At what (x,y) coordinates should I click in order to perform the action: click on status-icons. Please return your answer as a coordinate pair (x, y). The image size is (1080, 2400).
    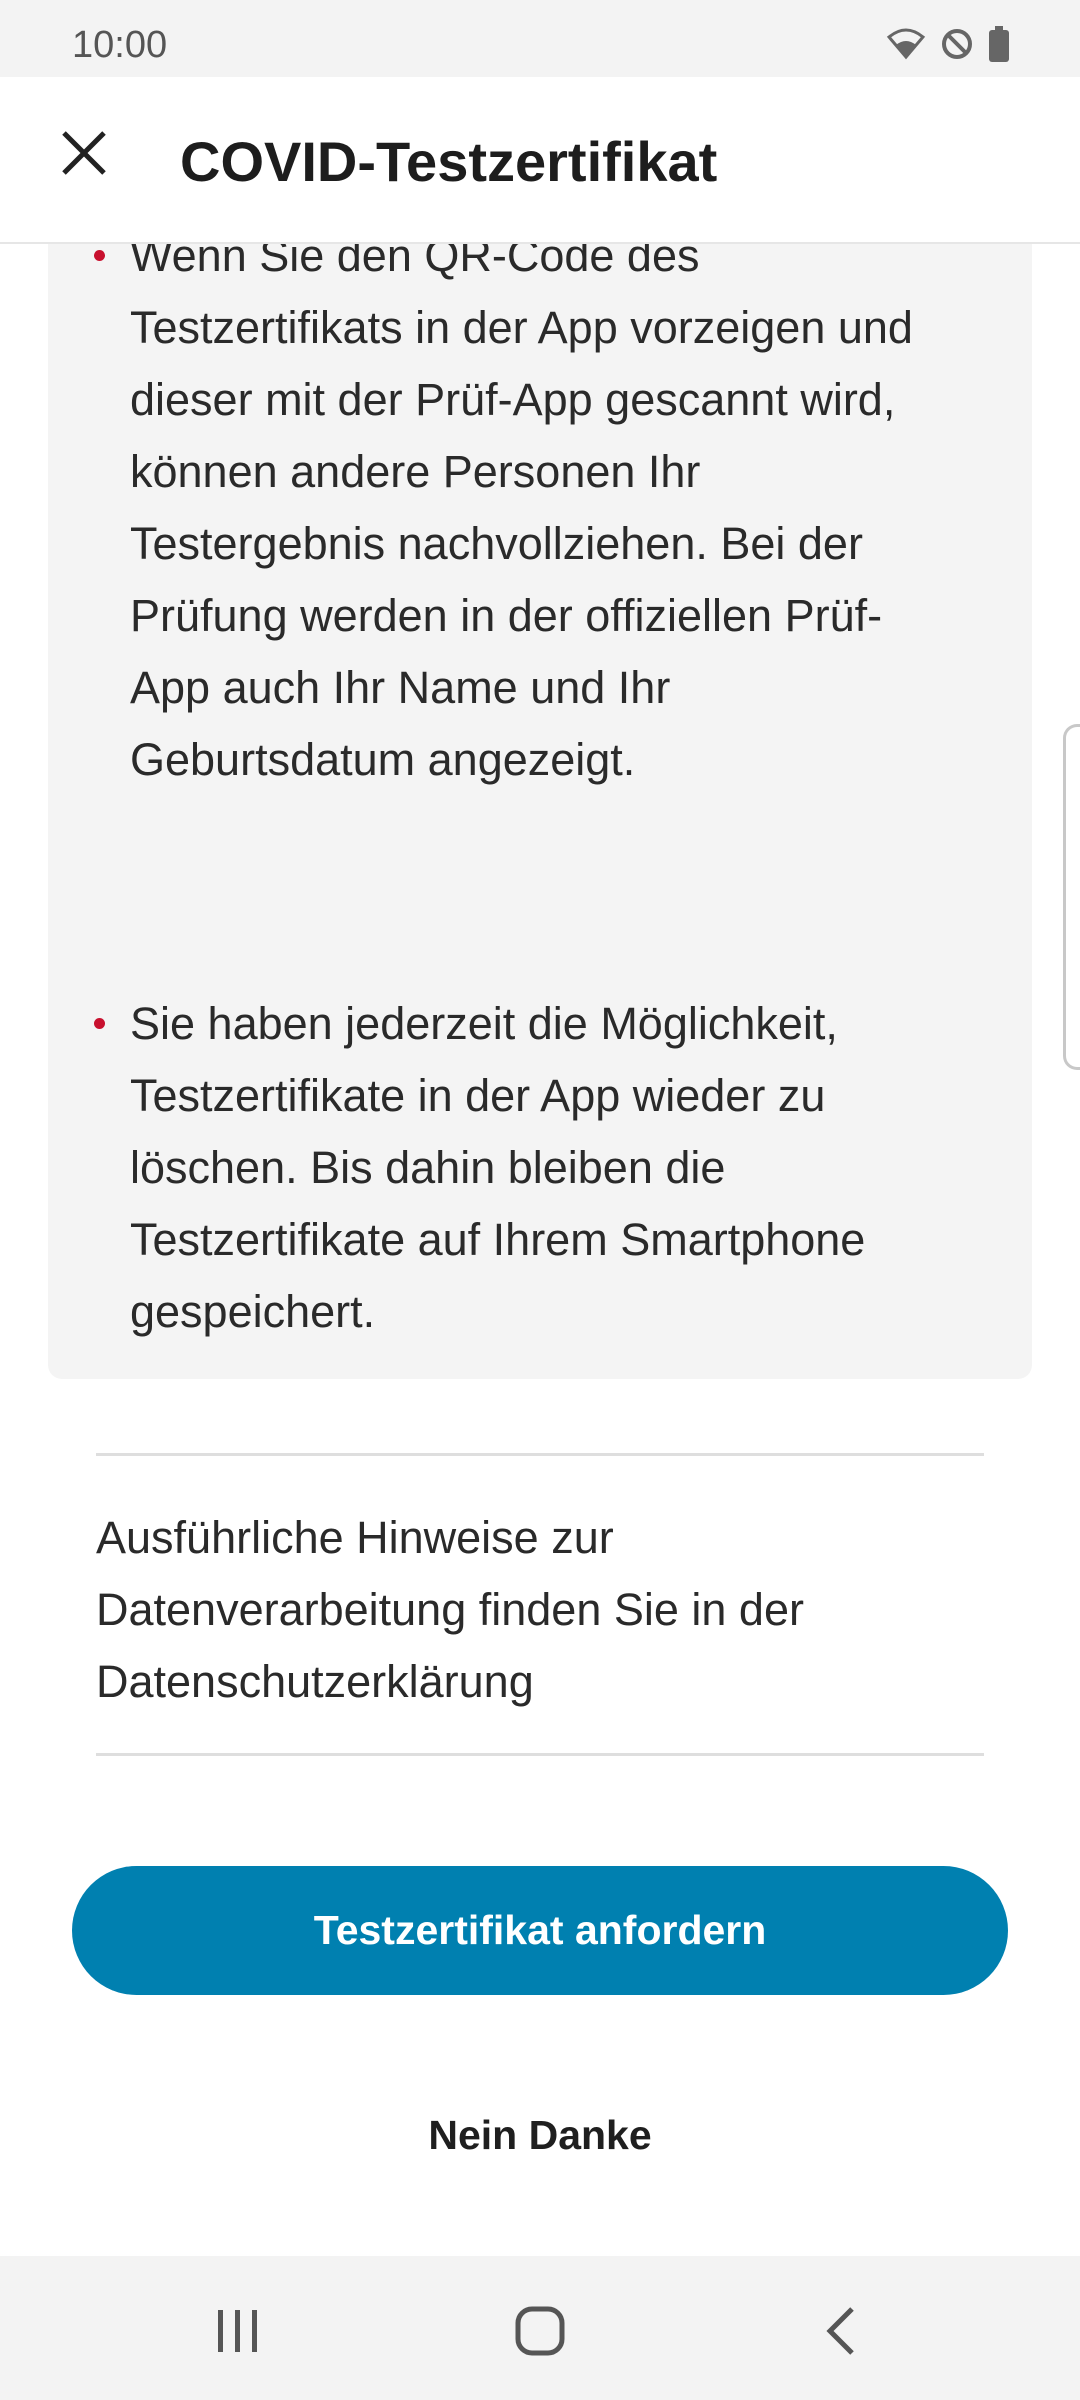
    Looking at the image, I should click on (948, 44).